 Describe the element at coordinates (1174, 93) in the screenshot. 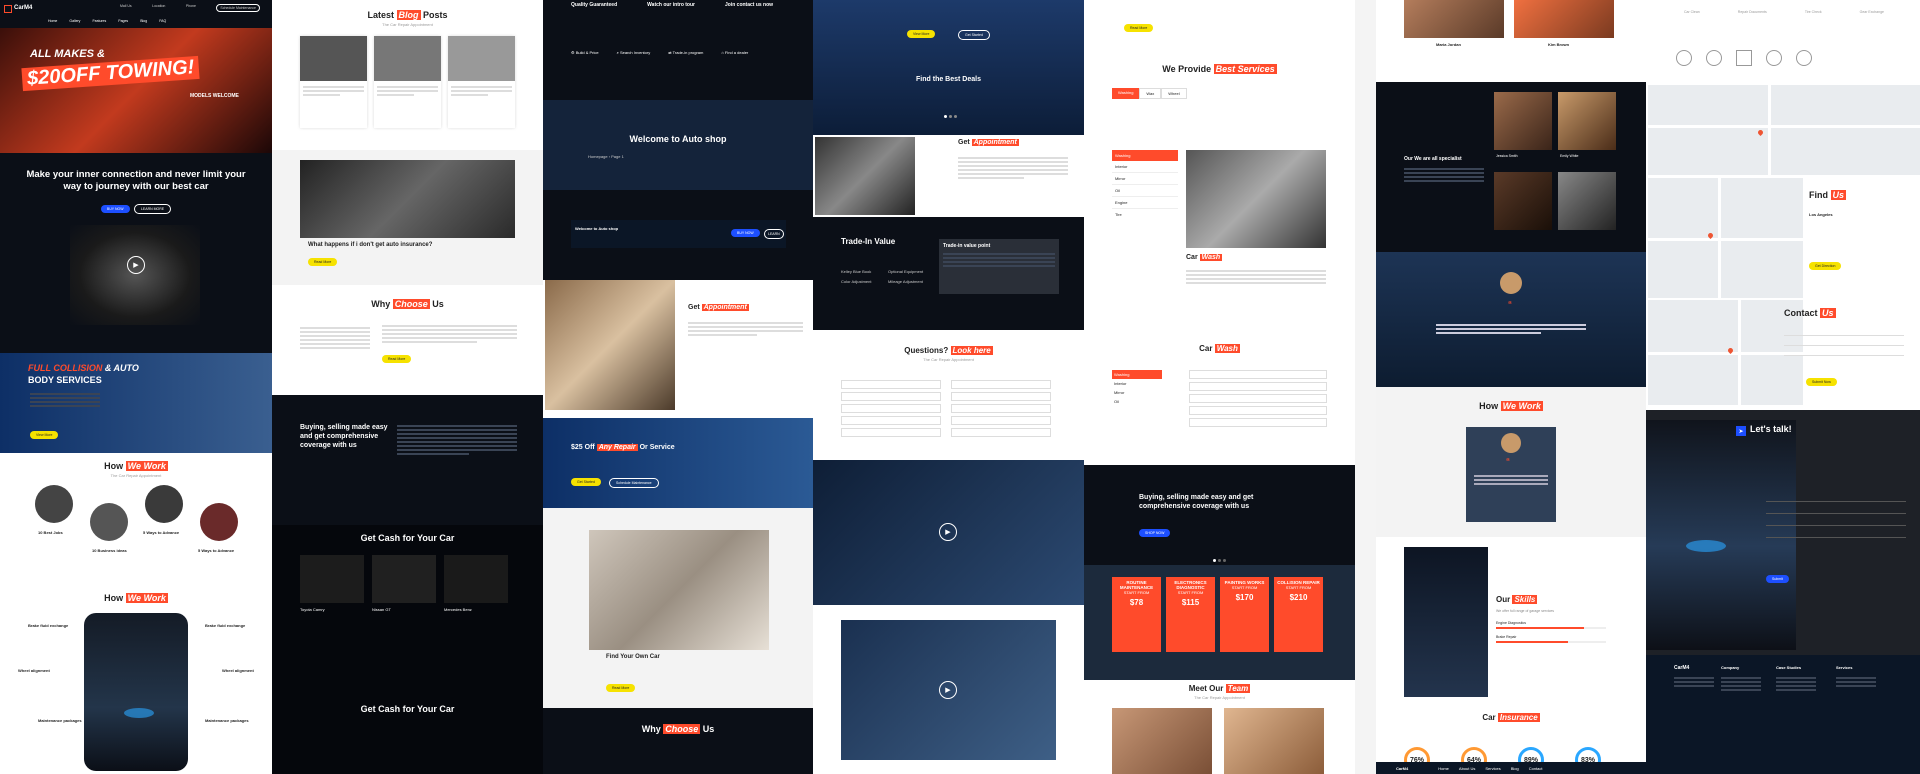

I see `tab-wheel: Wheel` at that location.